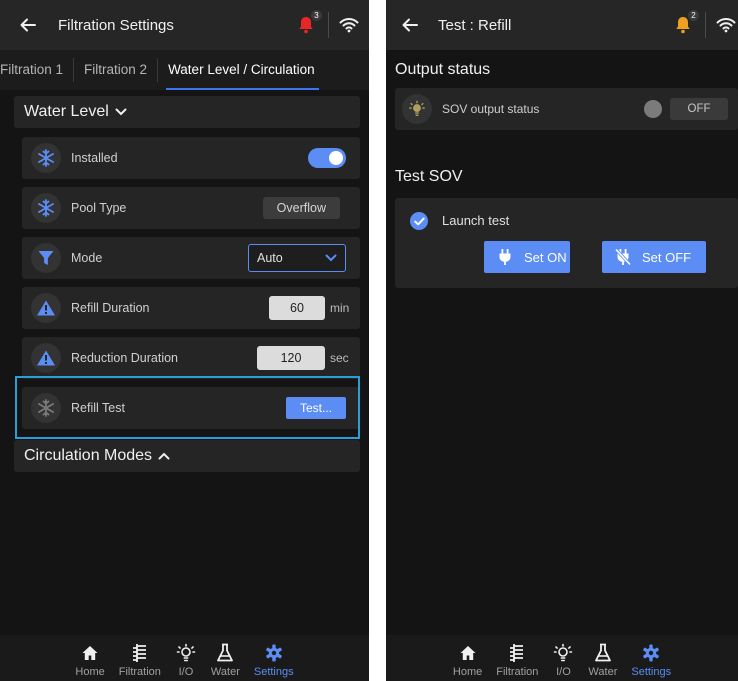 Image resolution: width=738 pixels, height=681 pixels. I want to click on installed-toggle, so click(327, 158).